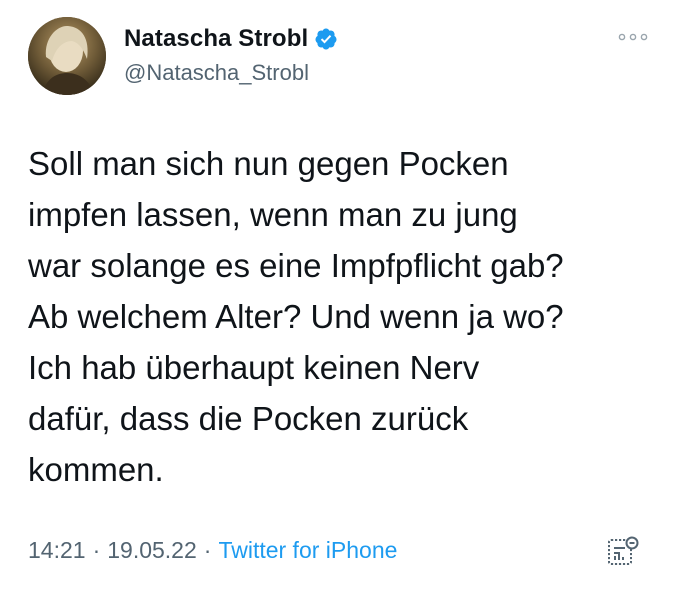 This screenshot has width=680, height=598. What do you see at coordinates (633, 37) in the screenshot?
I see `more-options-icon` at bounding box center [633, 37].